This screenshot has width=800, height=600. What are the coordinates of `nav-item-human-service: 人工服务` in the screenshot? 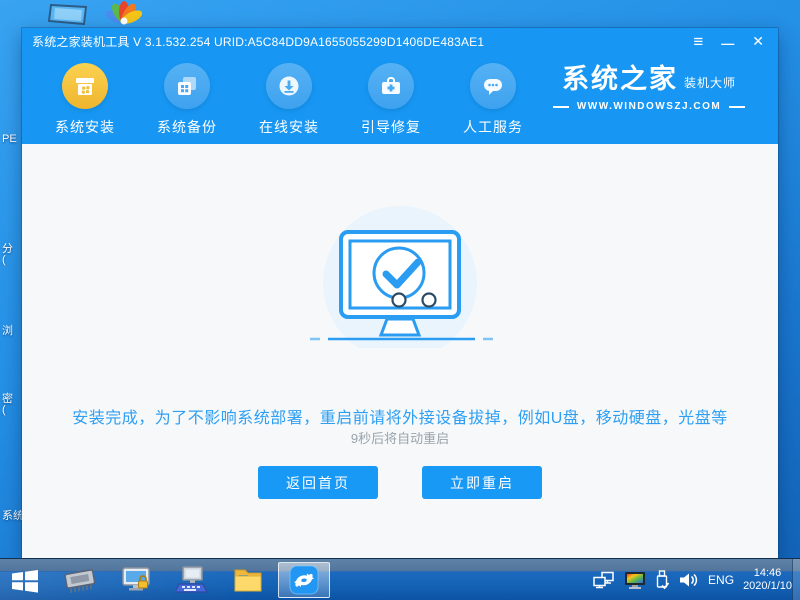 It's located at (493, 103).